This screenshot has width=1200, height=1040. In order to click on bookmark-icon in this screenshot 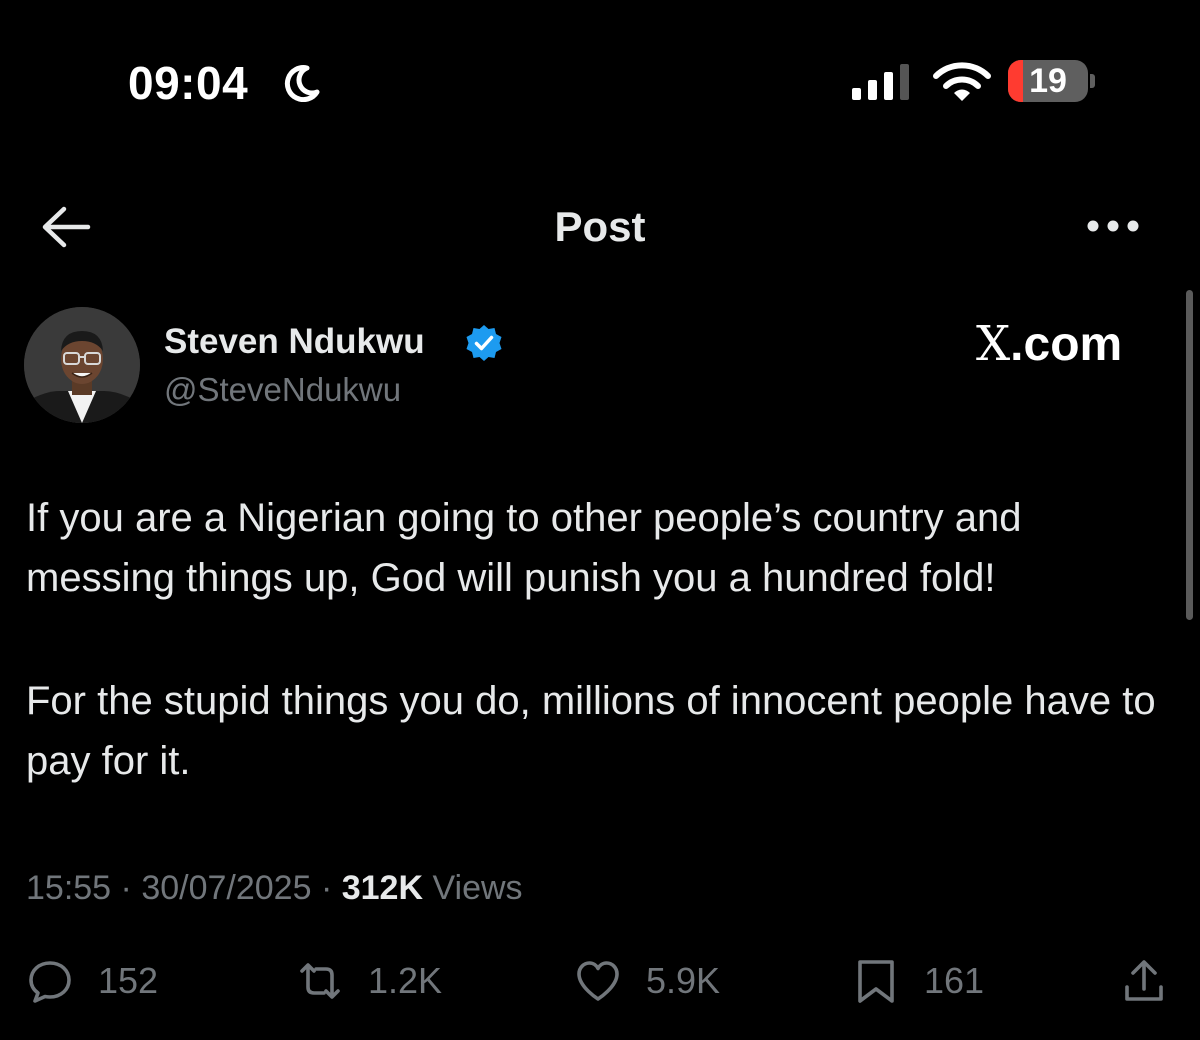, I will do `click(876, 981)`.